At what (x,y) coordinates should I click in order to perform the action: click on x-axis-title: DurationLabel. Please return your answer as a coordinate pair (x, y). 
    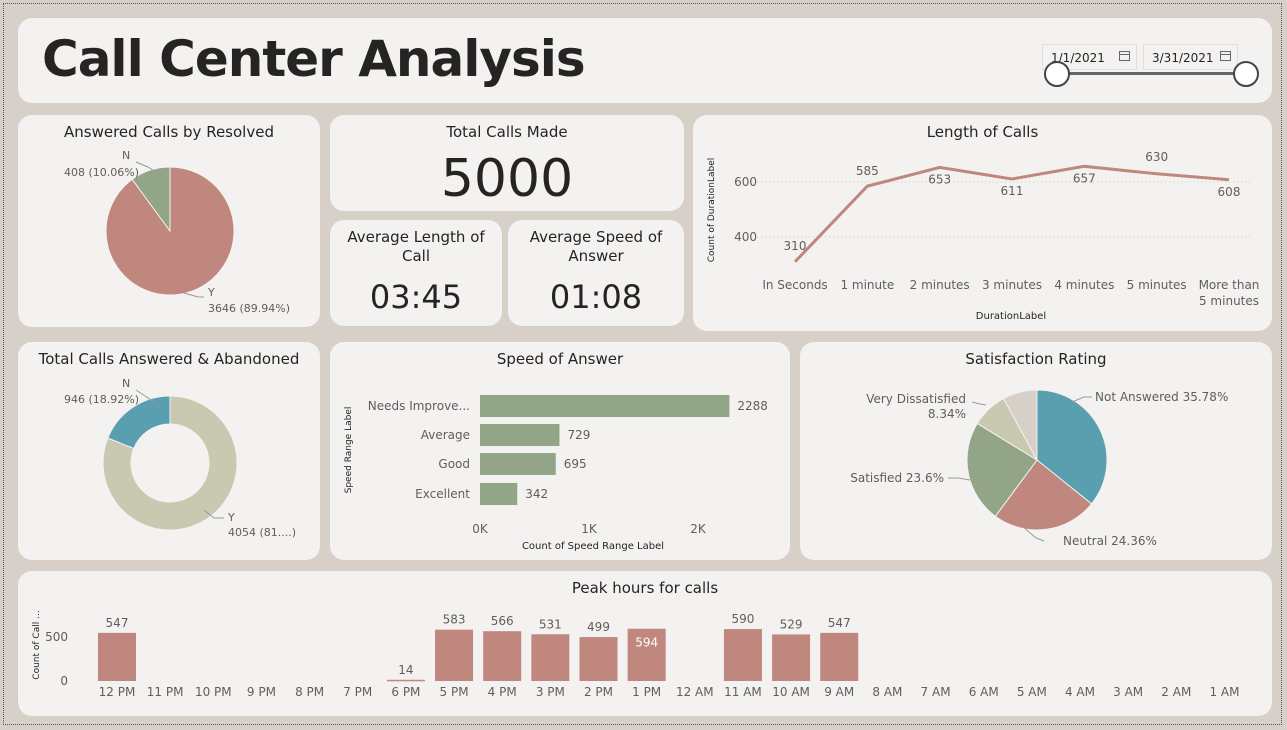
    Looking at the image, I should click on (1011, 316).